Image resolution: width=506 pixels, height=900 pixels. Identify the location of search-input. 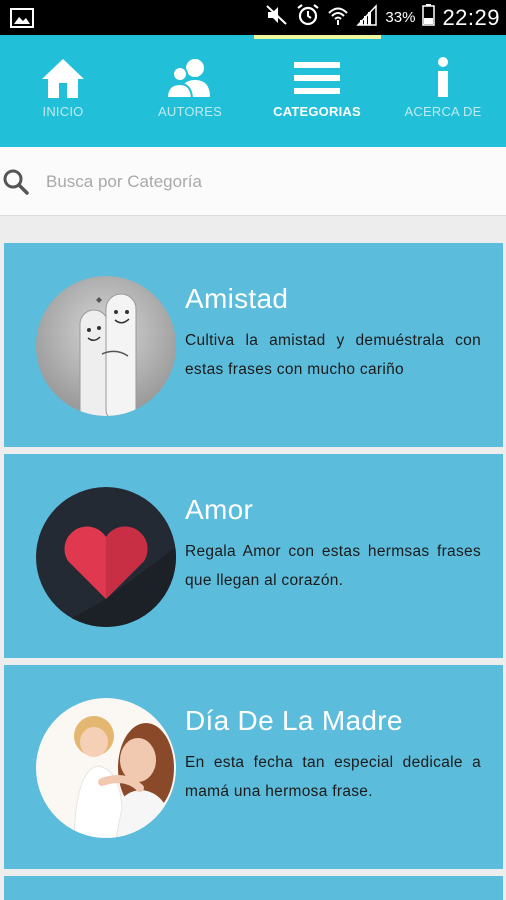
(266, 182).